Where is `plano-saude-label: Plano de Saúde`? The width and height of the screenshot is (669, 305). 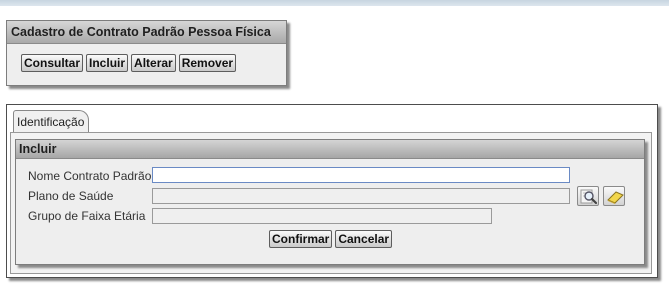
plano-saude-label: Plano de Saúde is located at coordinates (71, 196).